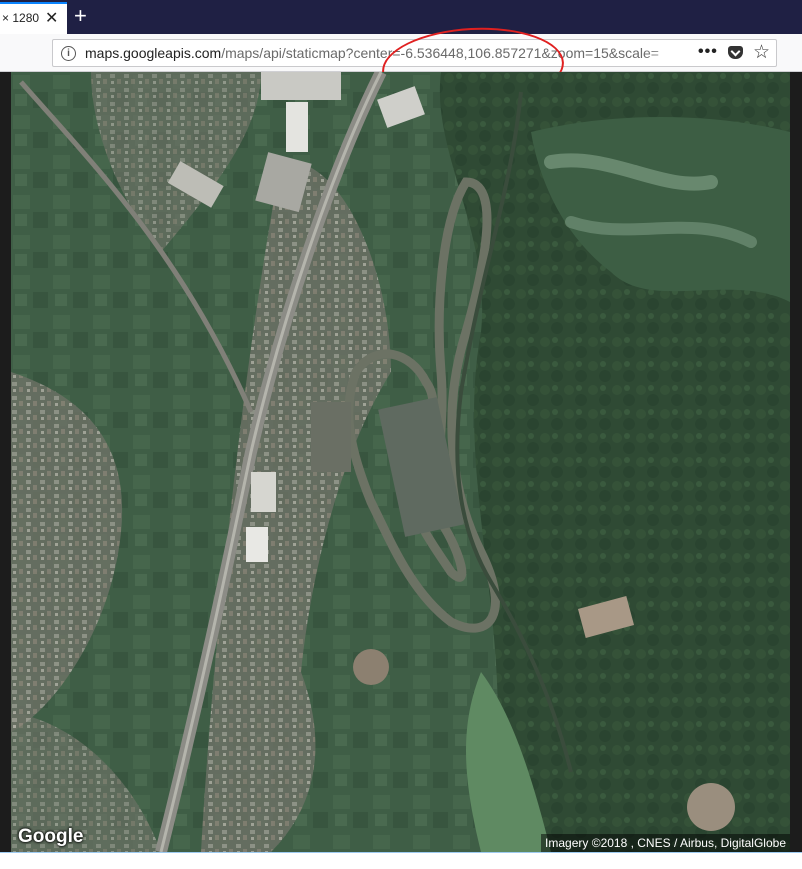  Describe the element at coordinates (51, 18) in the screenshot. I see `close-icon: ✕` at that location.